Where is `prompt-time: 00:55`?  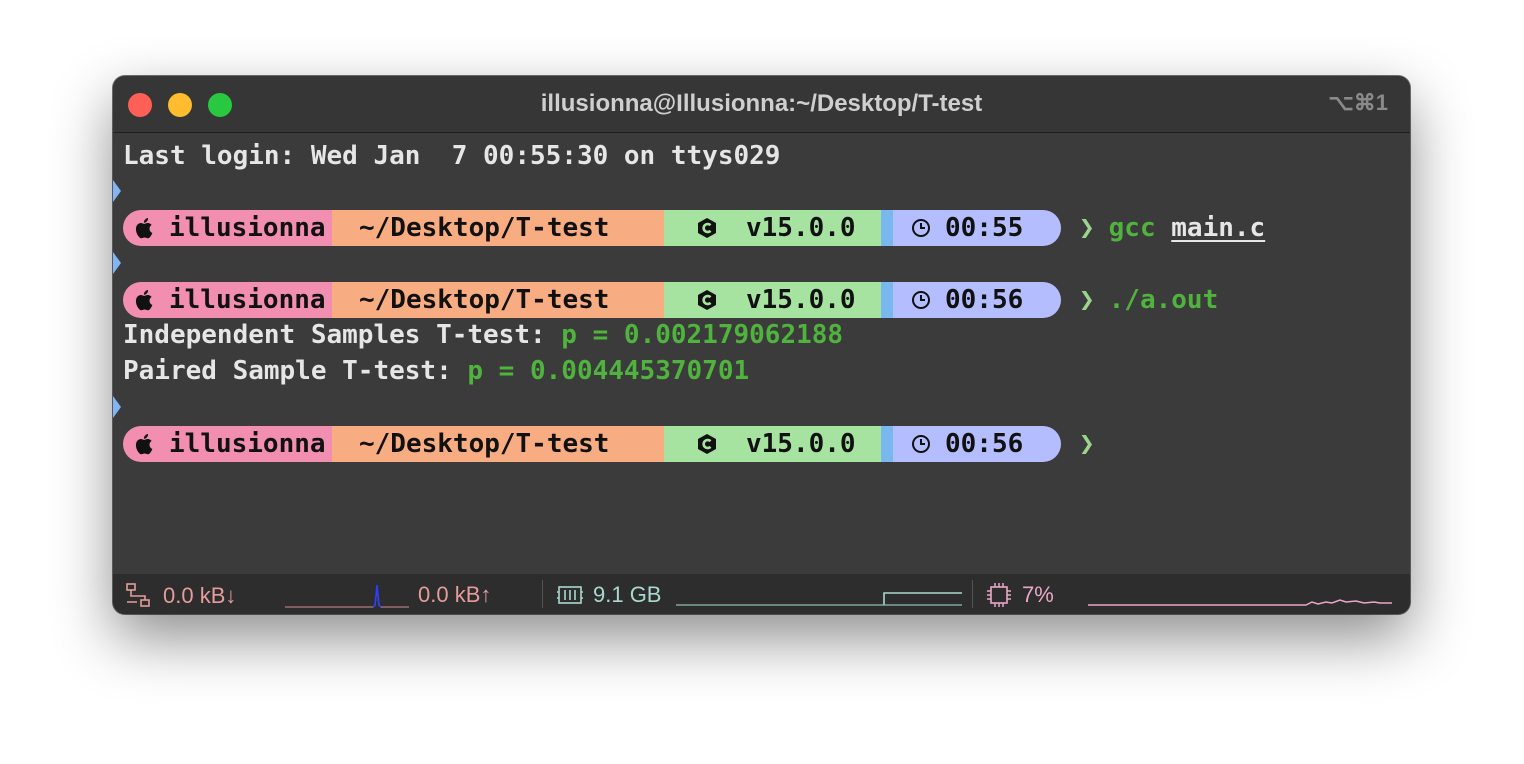 prompt-time: 00:55 is located at coordinates (984, 228).